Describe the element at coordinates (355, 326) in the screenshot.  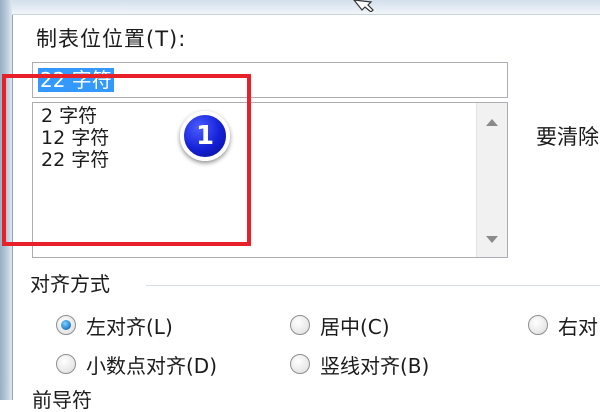
I see `radio-label: 居中(C)` at that location.